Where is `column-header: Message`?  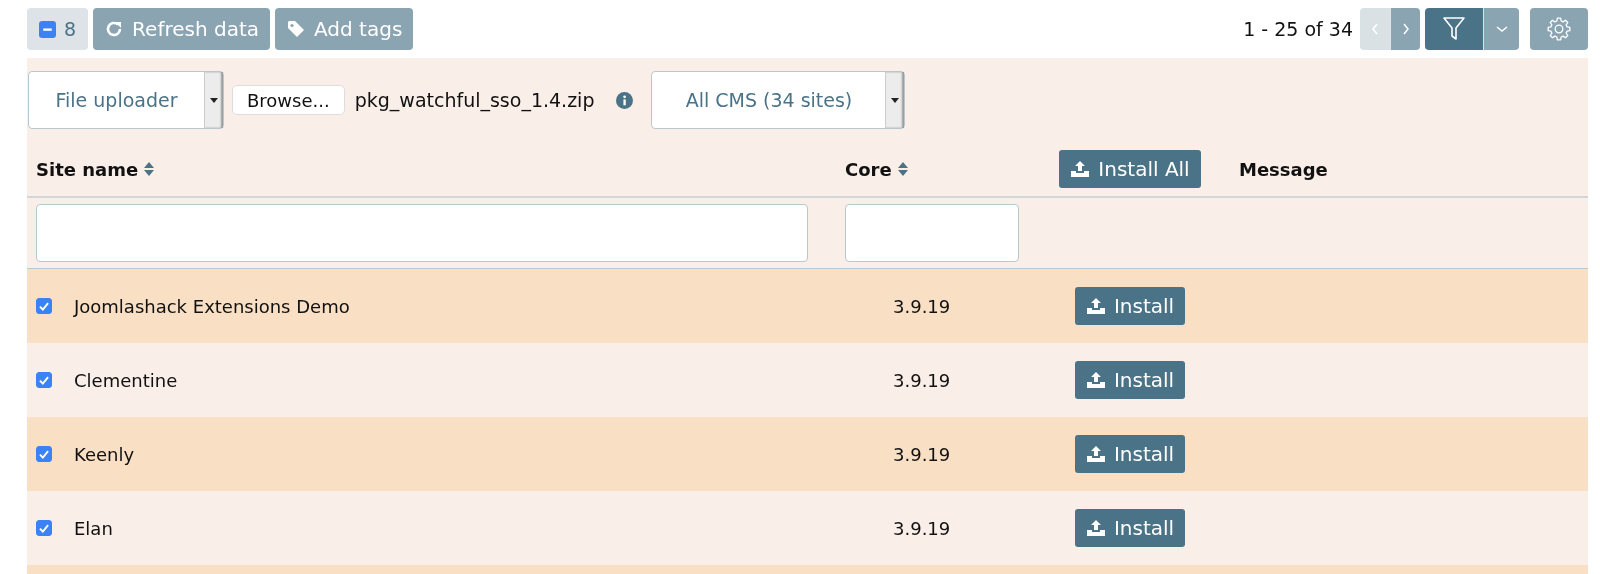 column-header: Message is located at coordinates (1283, 169).